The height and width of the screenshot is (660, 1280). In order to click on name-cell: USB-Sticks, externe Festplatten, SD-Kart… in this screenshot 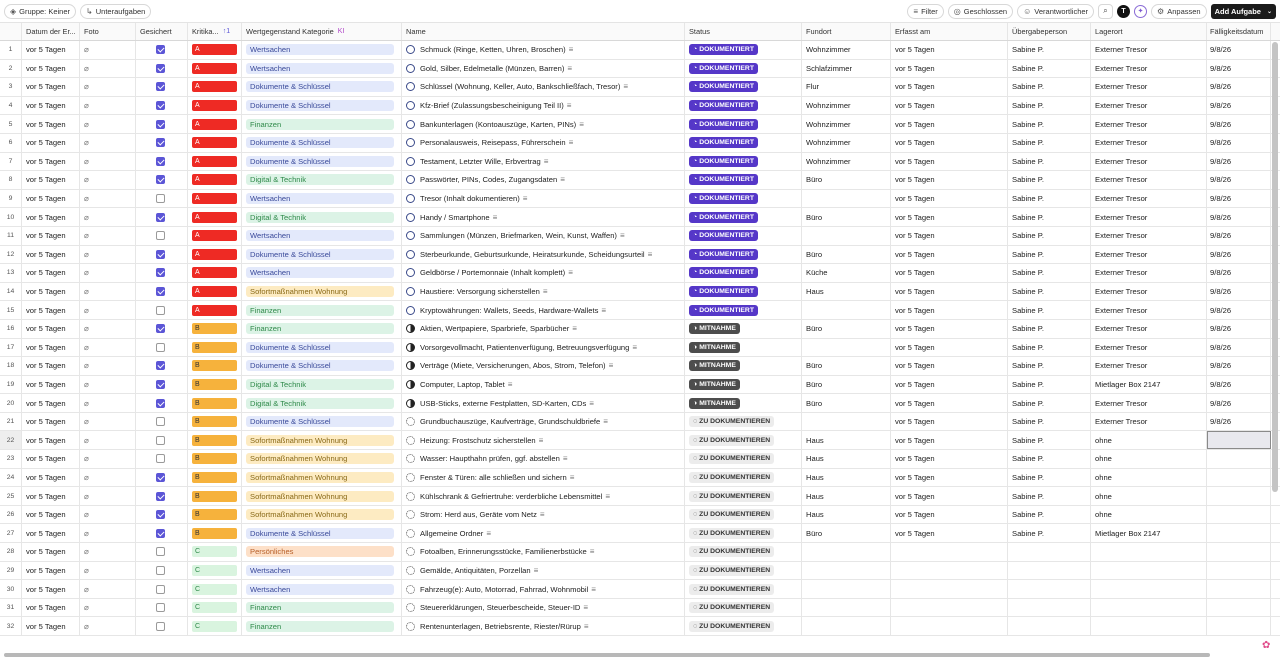, I will do `click(543, 403)`.